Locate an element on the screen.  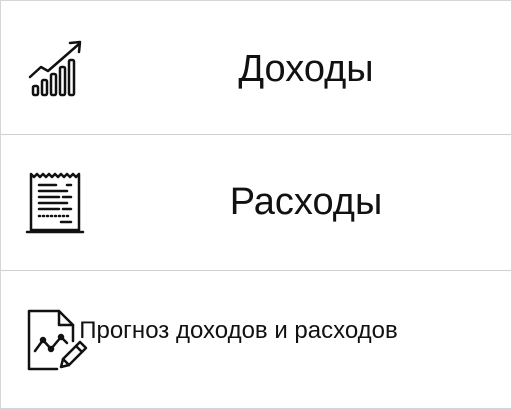
menu-item-label: Доходы is located at coordinates (306, 69).